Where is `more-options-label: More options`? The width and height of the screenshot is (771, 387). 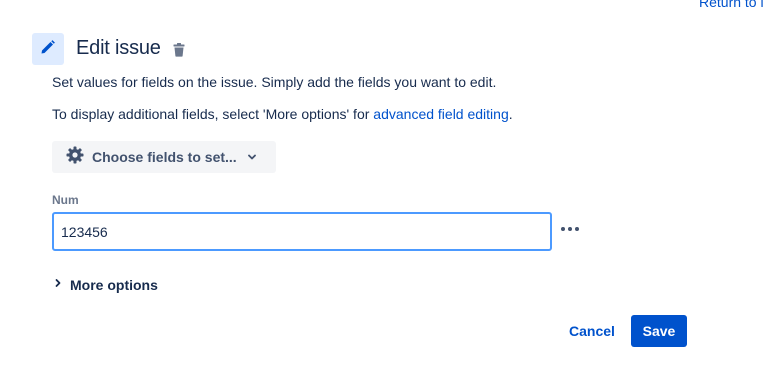
more-options-label: More options is located at coordinates (114, 285).